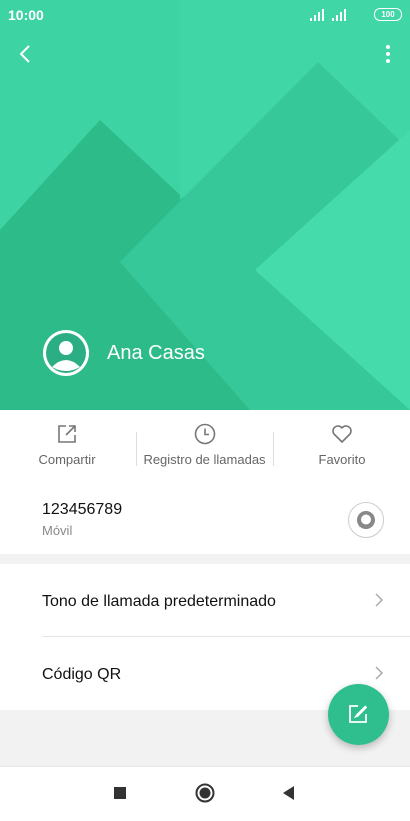  What do you see at coordinates (342, 445) in the screenshot?
I see `favorite-button: Favorito` at bounding box center [342, 445].